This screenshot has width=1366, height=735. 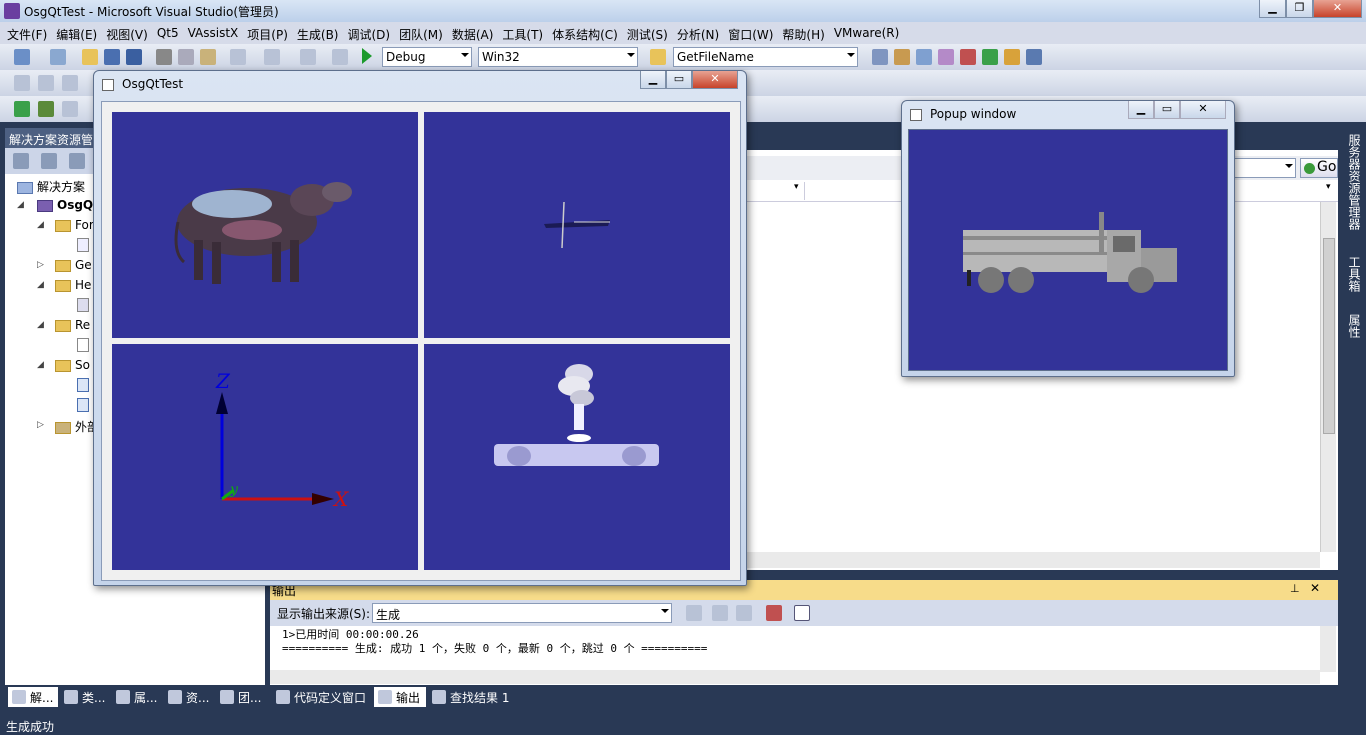 I want to click on menu-item: 帮助(H), so click(x=804, y=33).